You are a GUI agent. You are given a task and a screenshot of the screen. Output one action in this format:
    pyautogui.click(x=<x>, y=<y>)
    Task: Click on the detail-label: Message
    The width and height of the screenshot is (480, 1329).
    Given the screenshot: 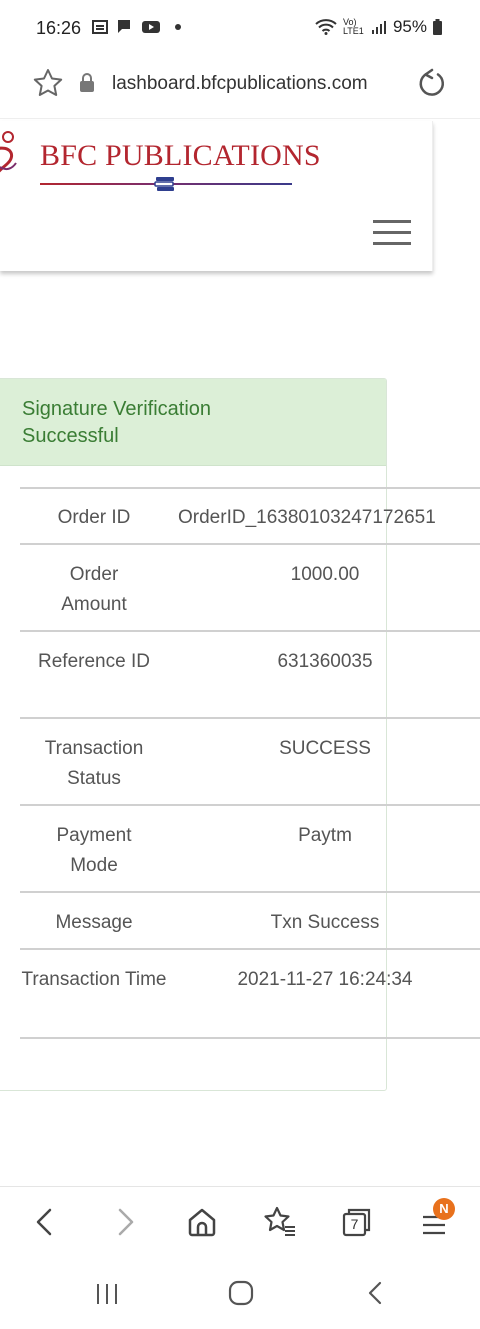 What is the action you would take?
    pyautogui.click(x=94, y=922)
    